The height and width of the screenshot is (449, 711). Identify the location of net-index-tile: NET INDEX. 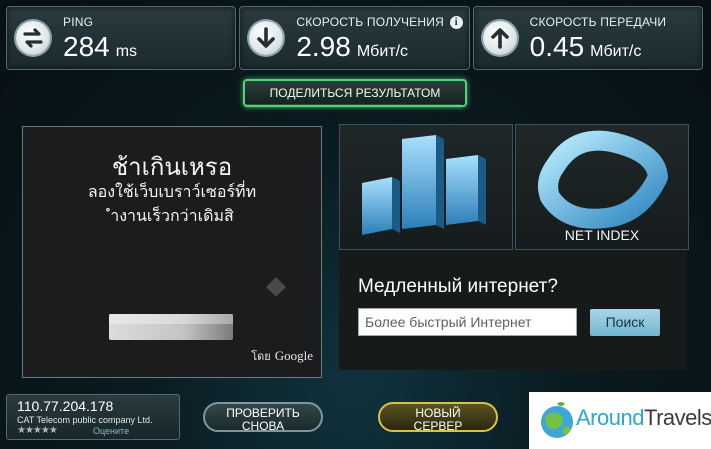
(602, 187).